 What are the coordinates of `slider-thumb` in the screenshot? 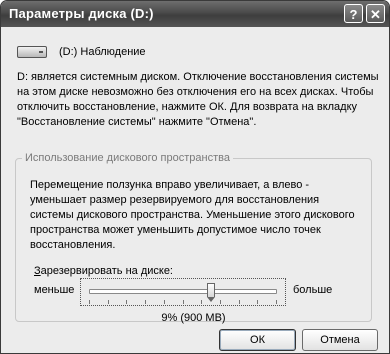 It's located at (211, 292).